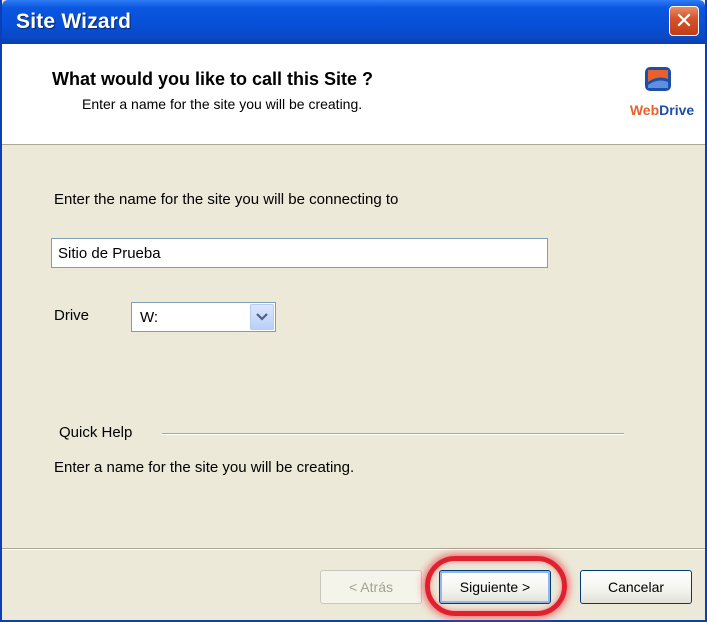 This screenshot has width=707, height=622. Describe the element at coordinates (662, 110) in the screenshot. I see `logo-text: WebDrive` at that location.